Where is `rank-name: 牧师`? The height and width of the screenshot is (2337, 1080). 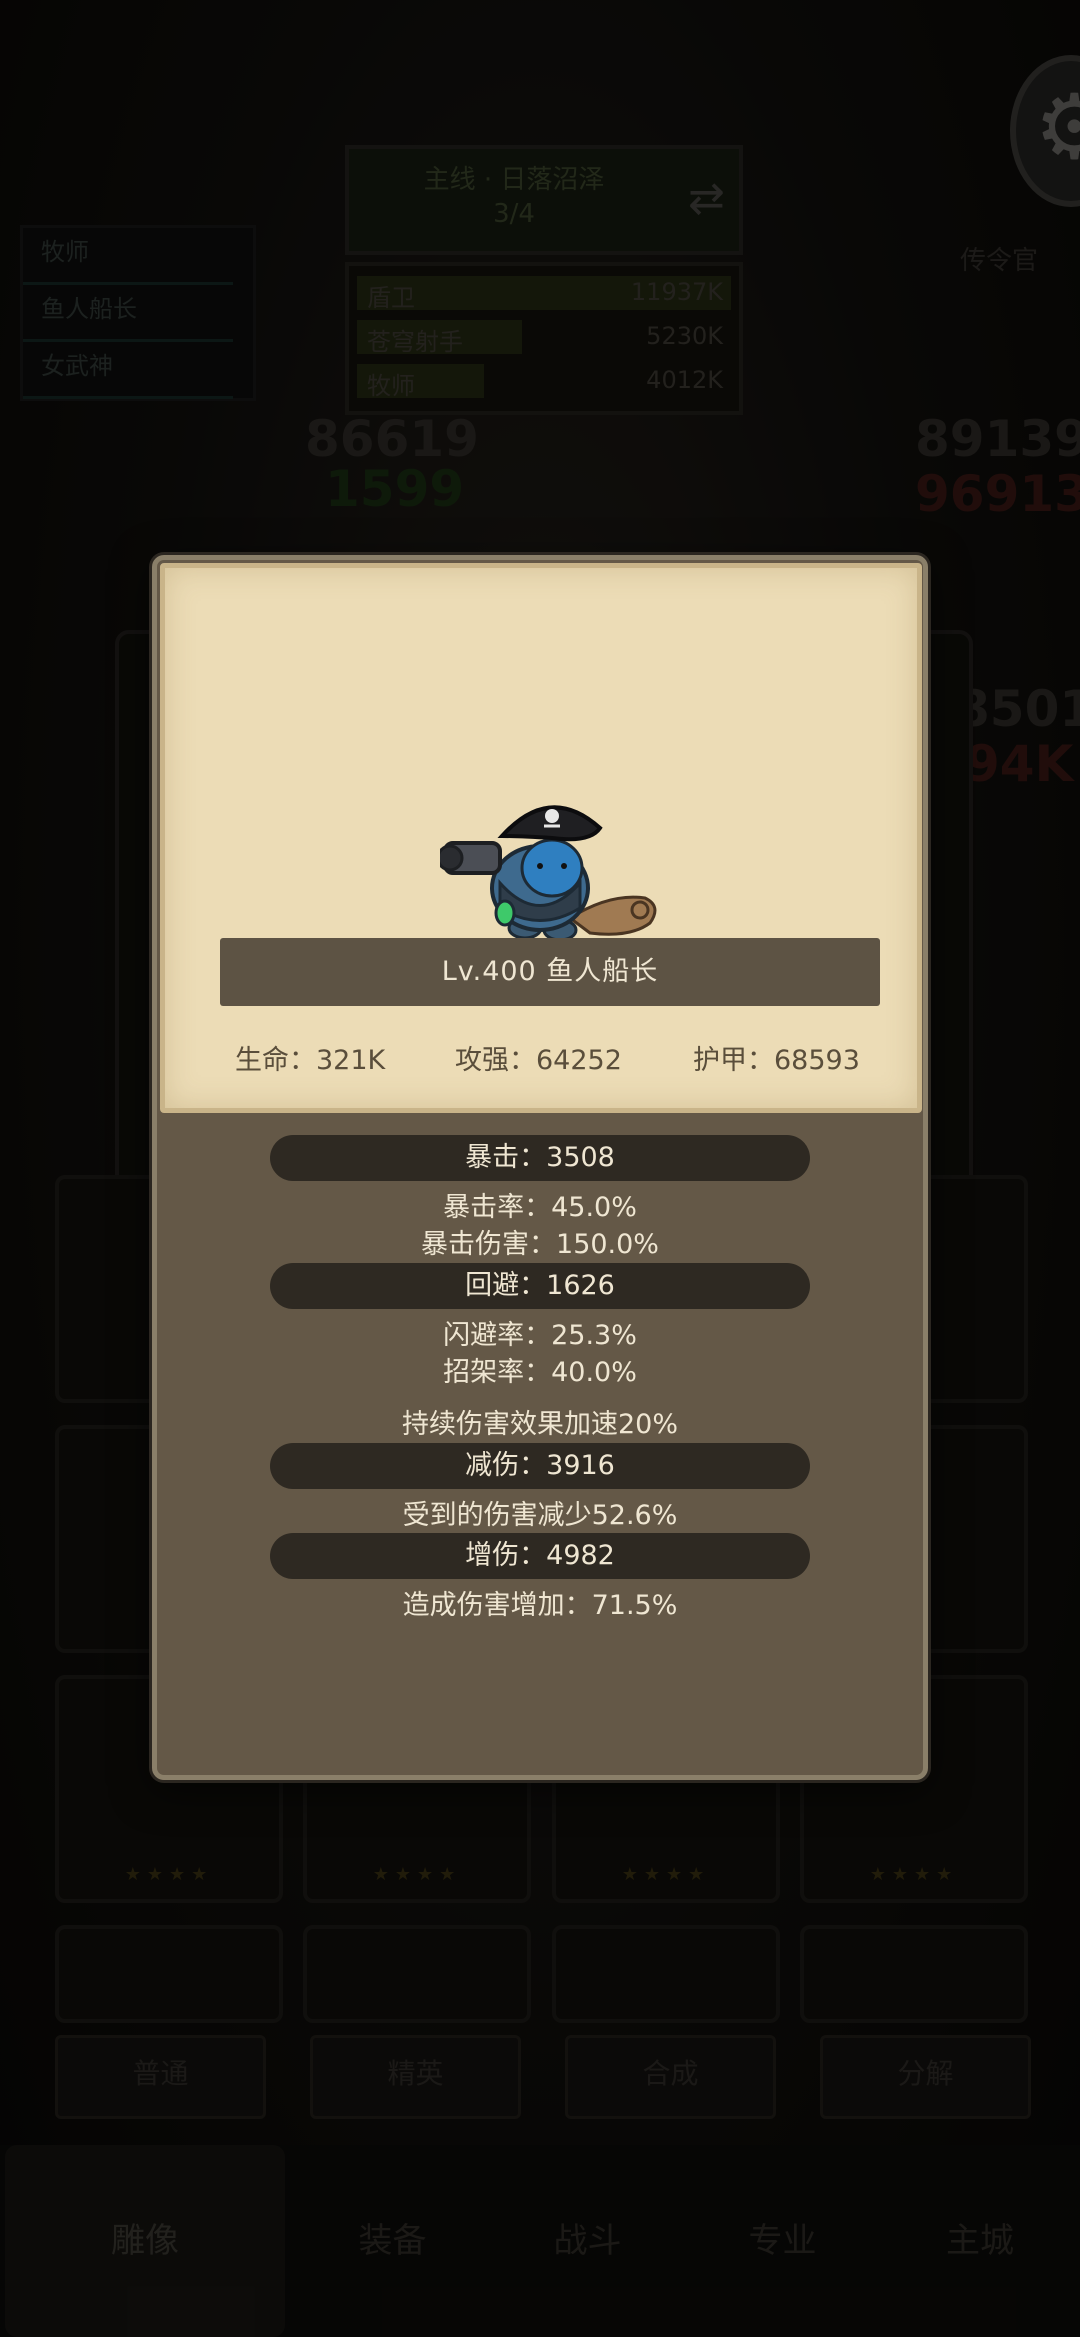
rank-name: 牧师 is located at coordinates (391, 386).